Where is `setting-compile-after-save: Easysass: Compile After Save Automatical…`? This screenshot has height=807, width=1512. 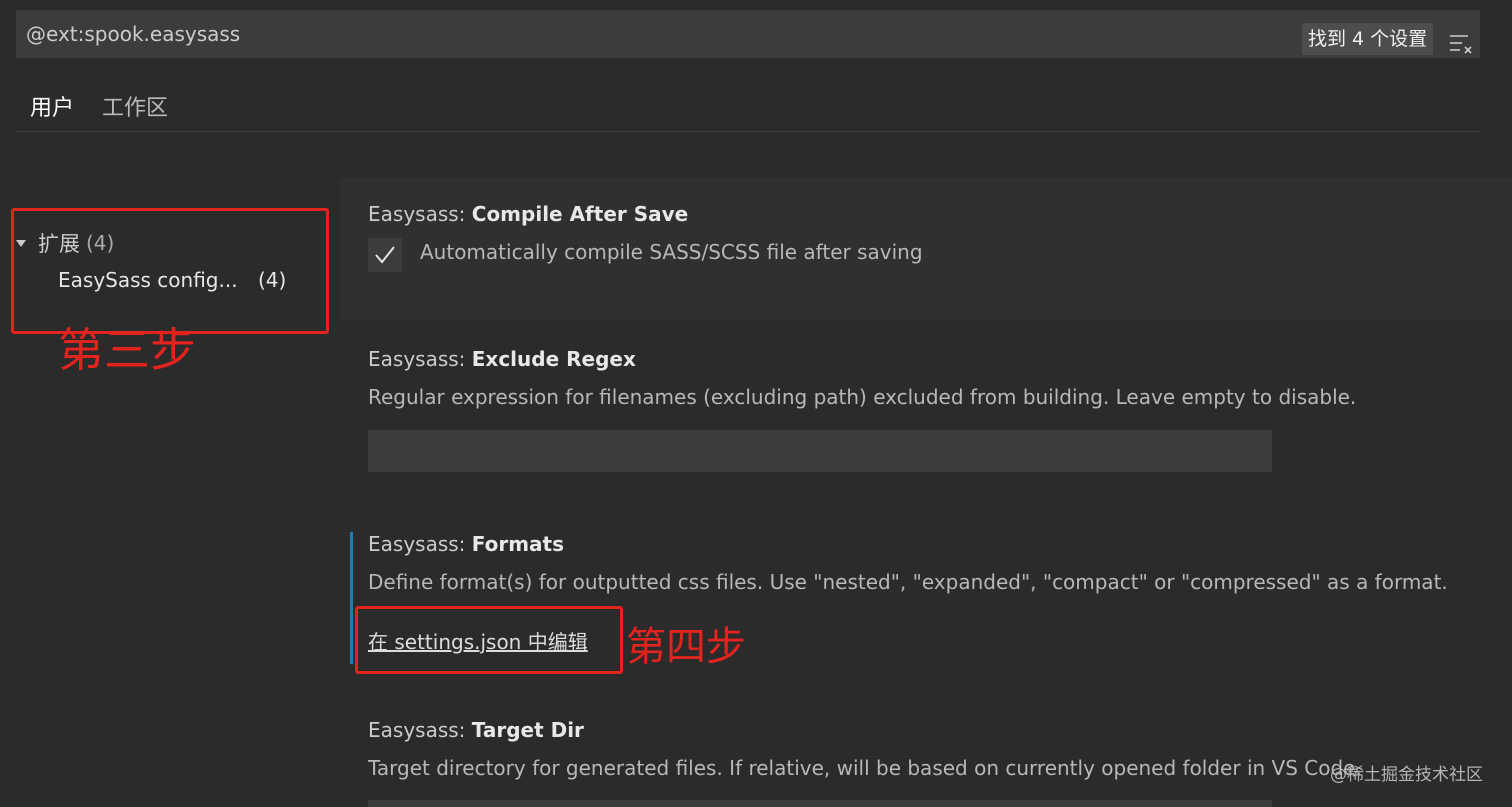
setting-compile-after-save: Easysass: Compile After Save Automatical… is located at coordinates (926, 249).